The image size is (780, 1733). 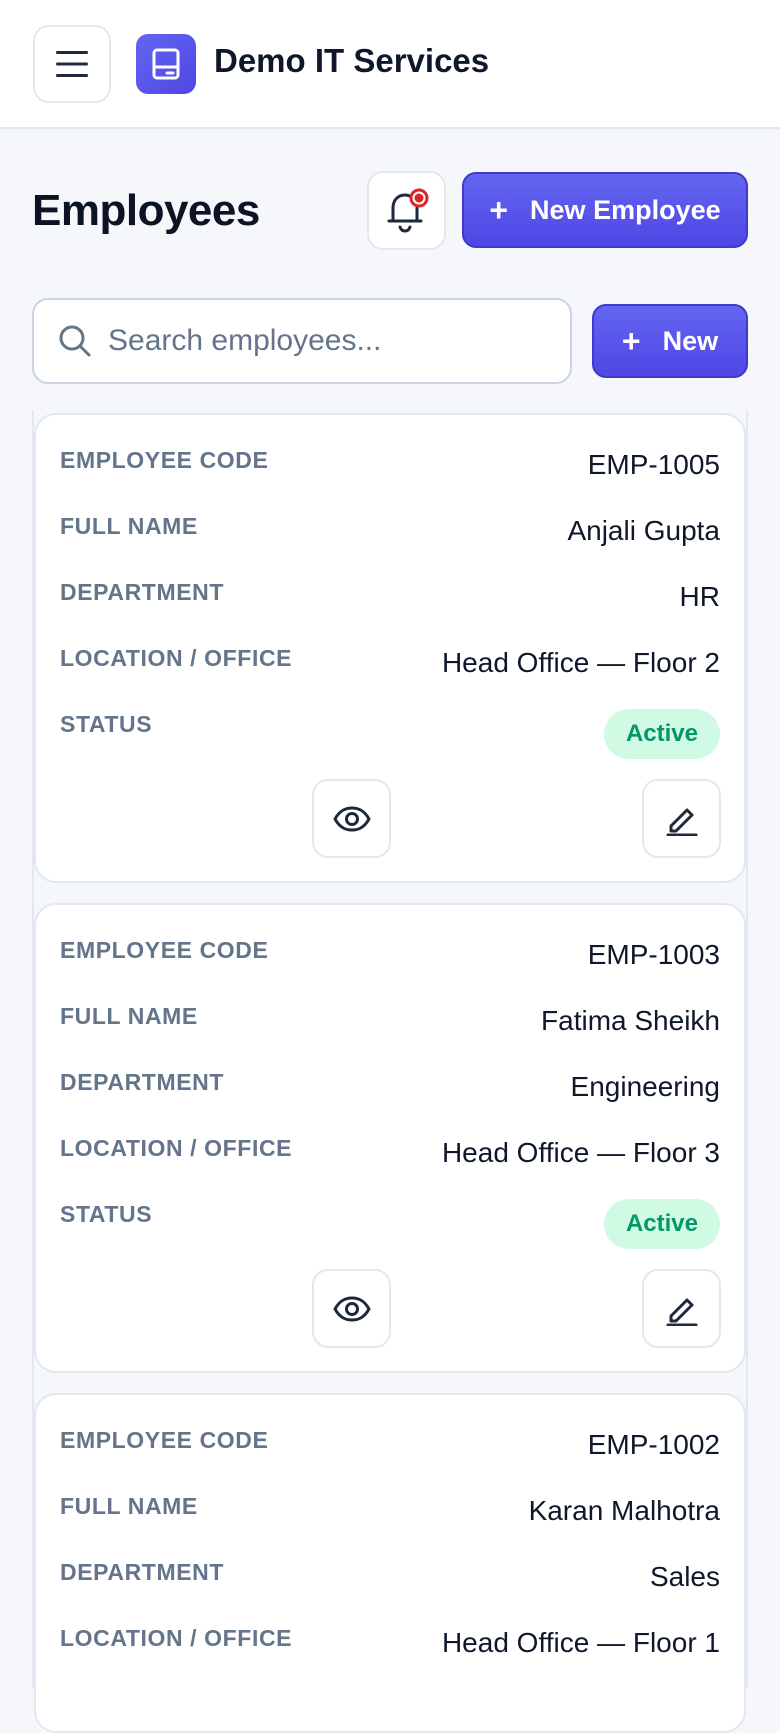 What do you see at coordinates (352, 60) in the screenshot?
I see `brand-name: Demo IT Services` at bounding box center [352, 60].